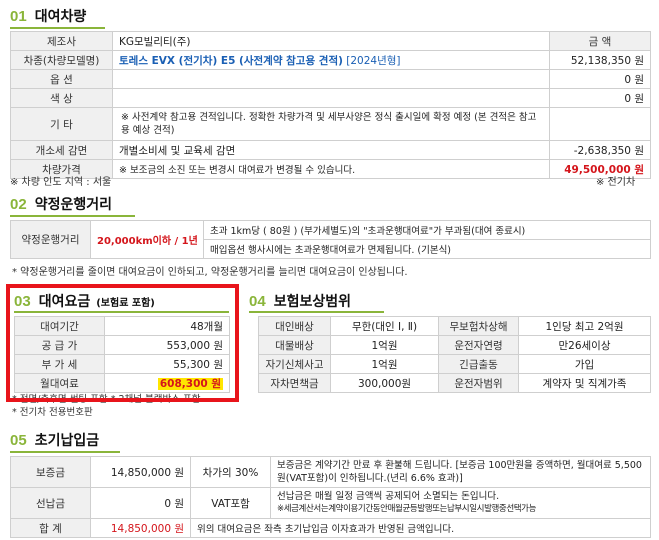 Image resolution: width=659 pixels, height=540 pixels. What do you see at coordinates (616, 182) in the screenshot?
I see `ev-note: ※ 전기차` at bounding box center [616, 182].